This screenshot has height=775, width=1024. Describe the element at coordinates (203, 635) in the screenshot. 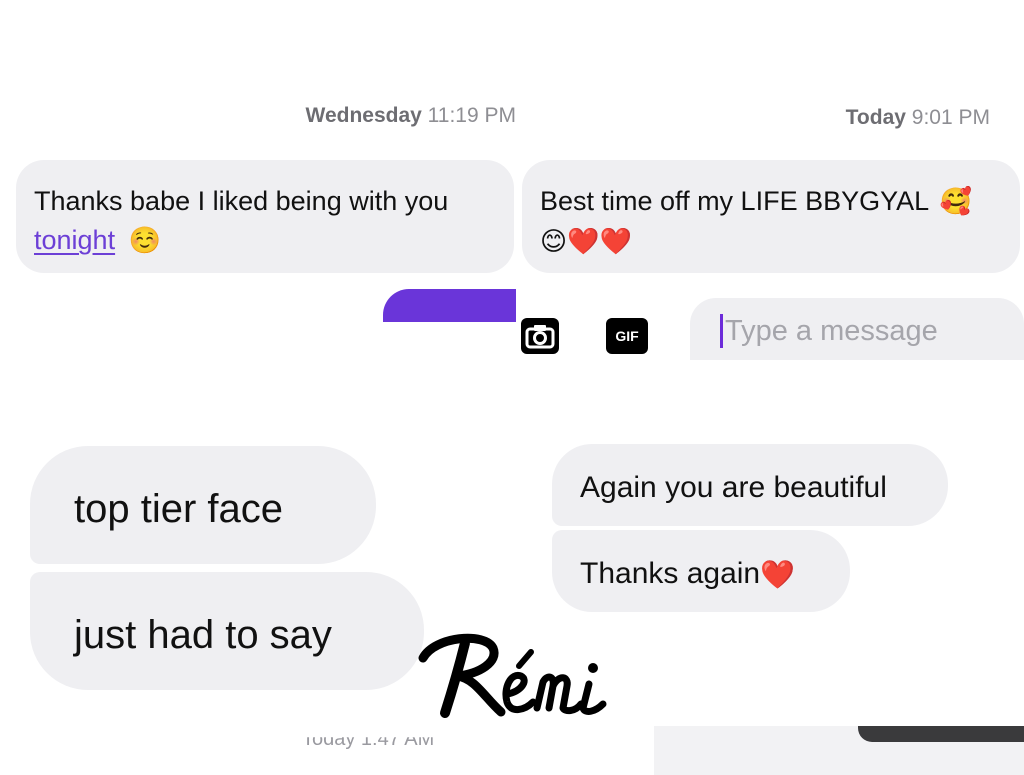

I see `message-text: just had to say` at that location.